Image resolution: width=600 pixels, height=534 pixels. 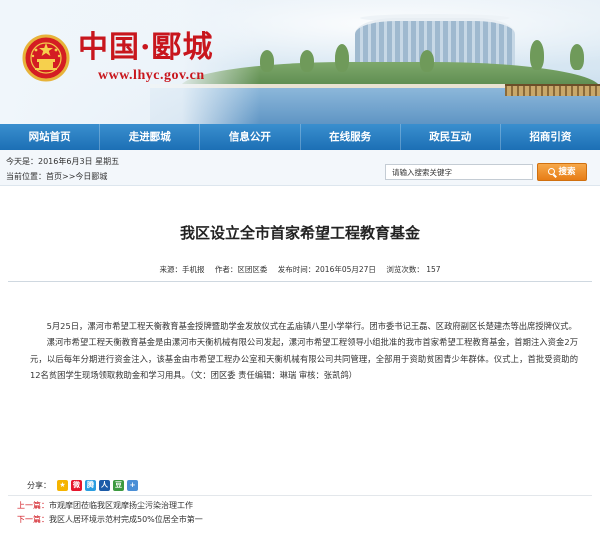 I want to click on main-nav: 网站首页 走进郾城 信息公开 在线服务 政民互动 招商引资, so click(x=300, y=137).